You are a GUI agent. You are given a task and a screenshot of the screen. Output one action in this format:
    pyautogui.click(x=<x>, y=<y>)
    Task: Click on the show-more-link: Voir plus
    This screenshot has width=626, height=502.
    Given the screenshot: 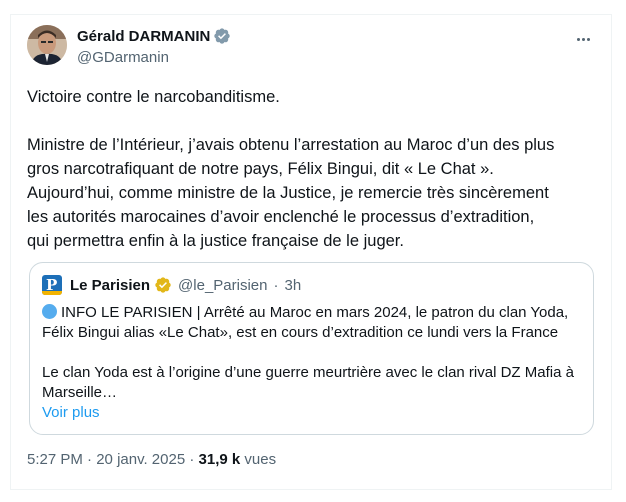 What is the action you would take?
    pyautogui.click(x=312, y=413)
    